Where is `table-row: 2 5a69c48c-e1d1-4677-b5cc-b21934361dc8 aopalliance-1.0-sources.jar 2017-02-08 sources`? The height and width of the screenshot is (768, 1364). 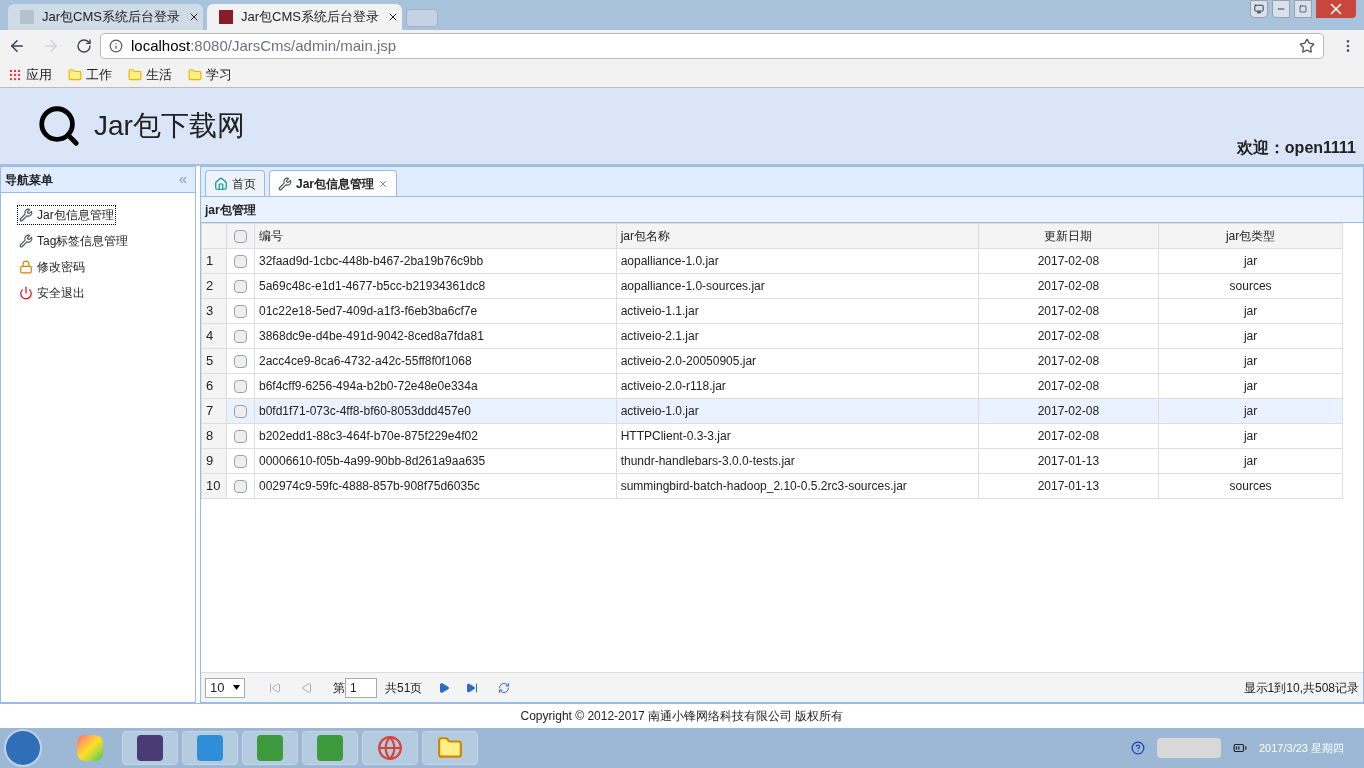 table-row: 2 5a69c48c-e1d1-4677-b5cc-b21934361dc8 aopalliance-1.0-sources.jar 2017-02-08 sources is located at coordinates (772, 286).